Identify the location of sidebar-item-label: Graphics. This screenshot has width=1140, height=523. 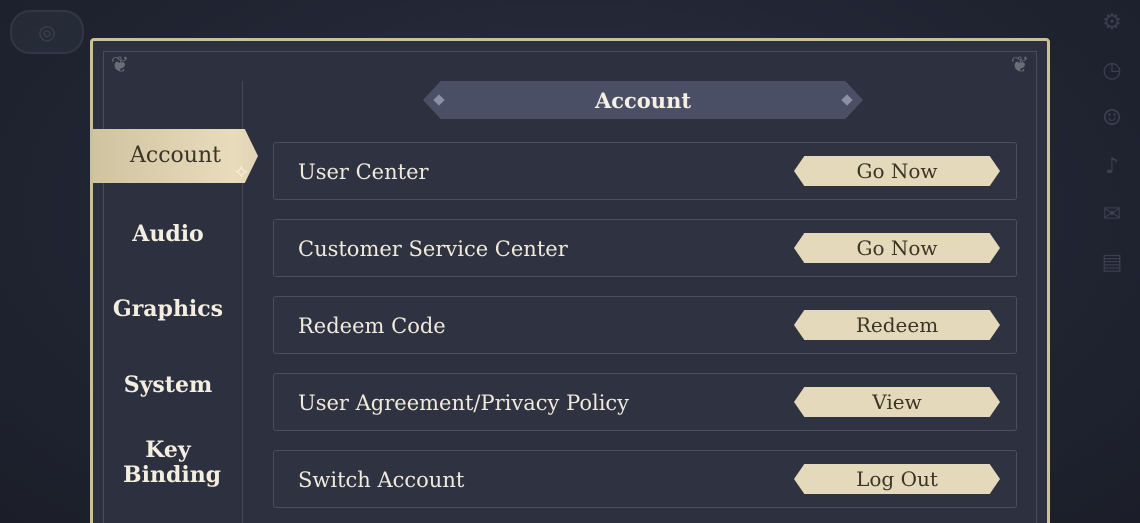
(168, 309).